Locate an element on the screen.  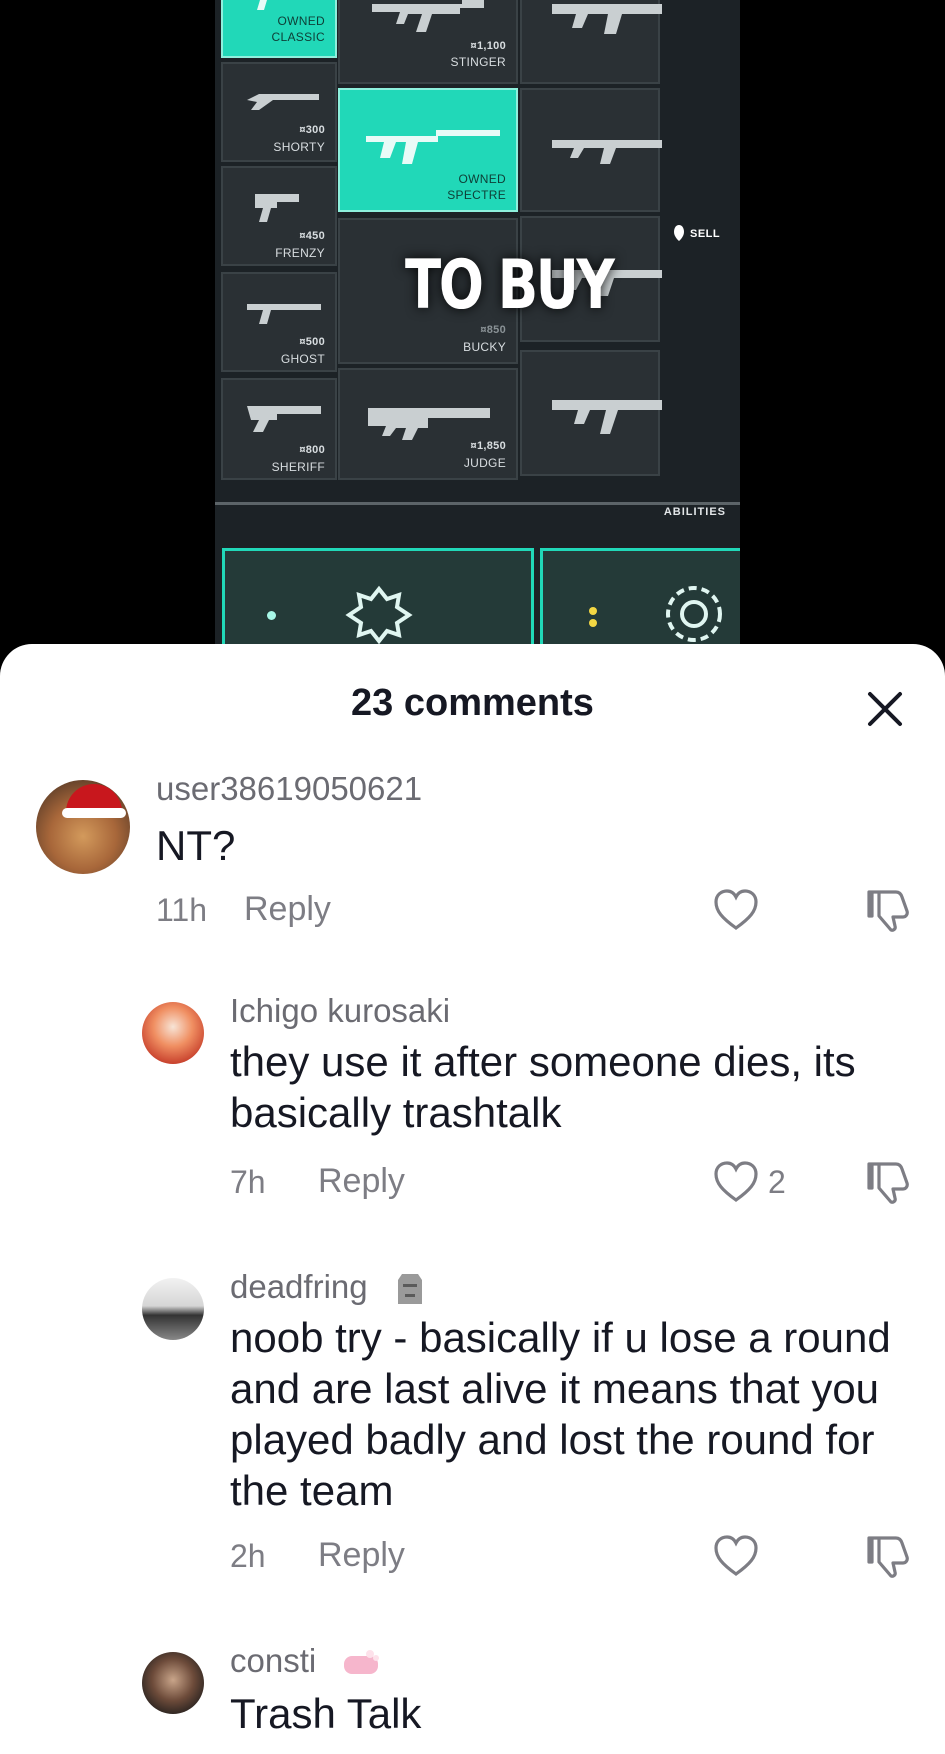
weapon-price: ¤500 is located at coordinates (312, 342).